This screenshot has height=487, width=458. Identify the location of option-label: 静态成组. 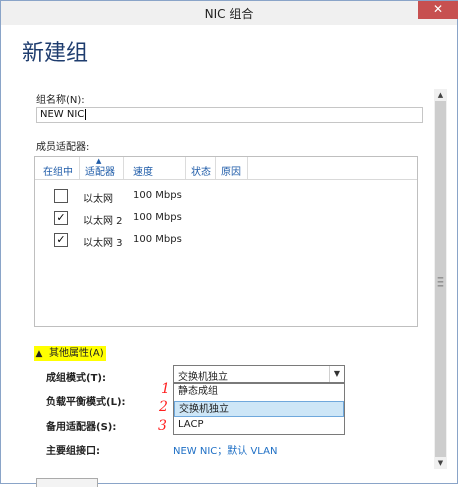
(198, 391).